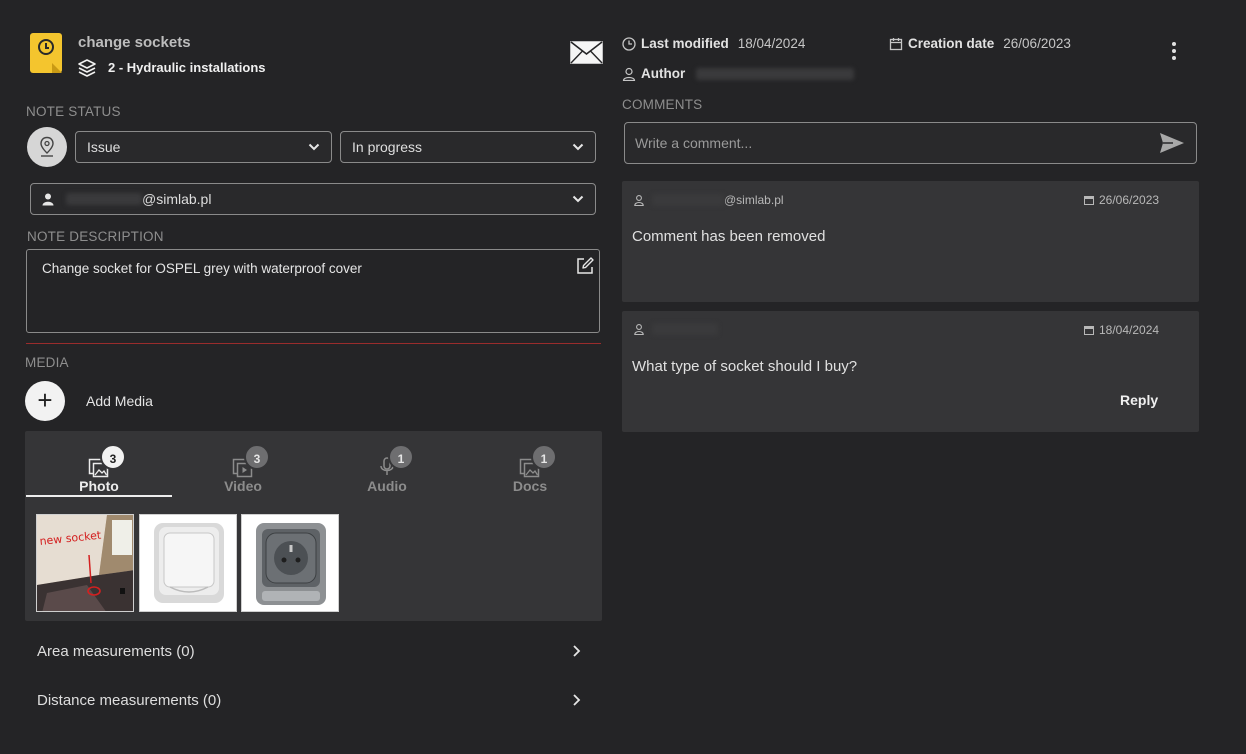 The height and width of the screenshot is (754, 1246). What do you see at coordinates (243, 464) in the screenshot?
I see `tab-video: 3 Video` at bounding box center [243, 464].